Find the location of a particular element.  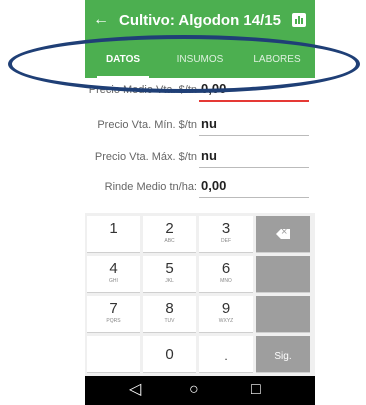

key-blank is located at coordinates (113, 354).